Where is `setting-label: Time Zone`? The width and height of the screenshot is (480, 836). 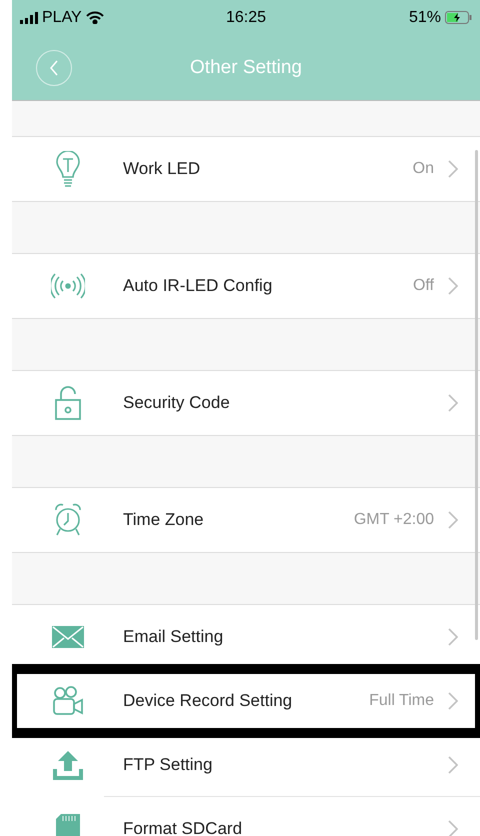 setting-label: Time Zone is located at coordinates (164, 520).